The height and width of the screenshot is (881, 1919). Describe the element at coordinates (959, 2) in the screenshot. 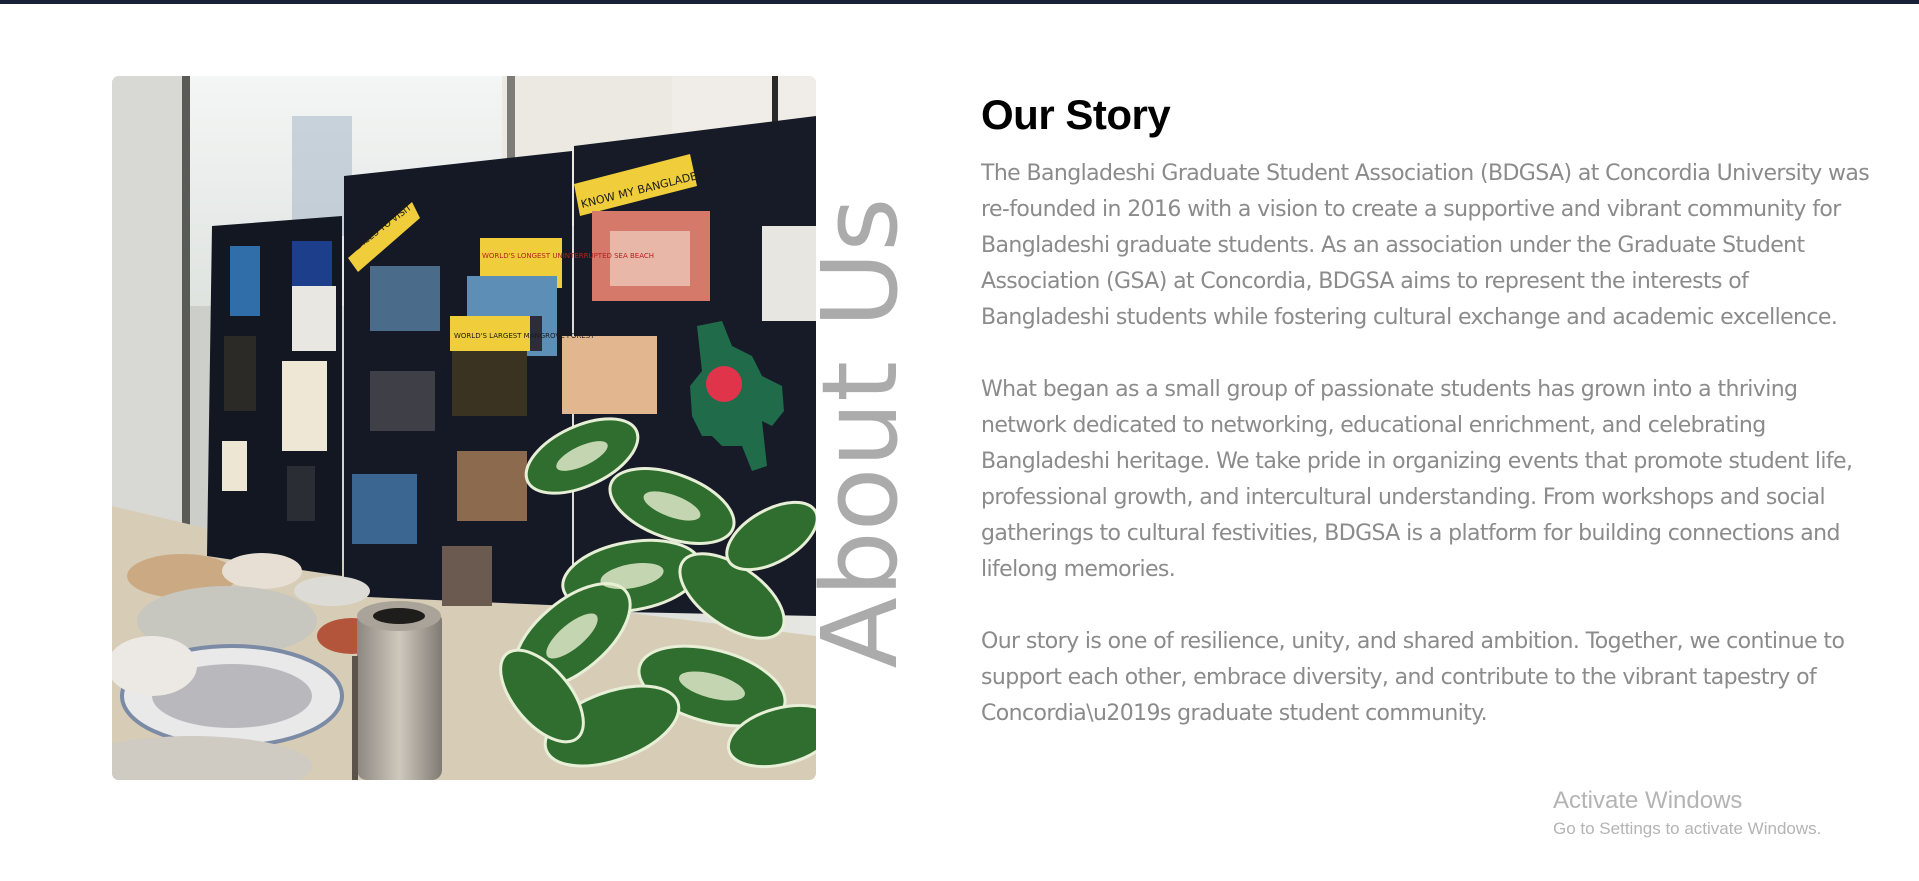

I see `top-navigation-border` at that location.